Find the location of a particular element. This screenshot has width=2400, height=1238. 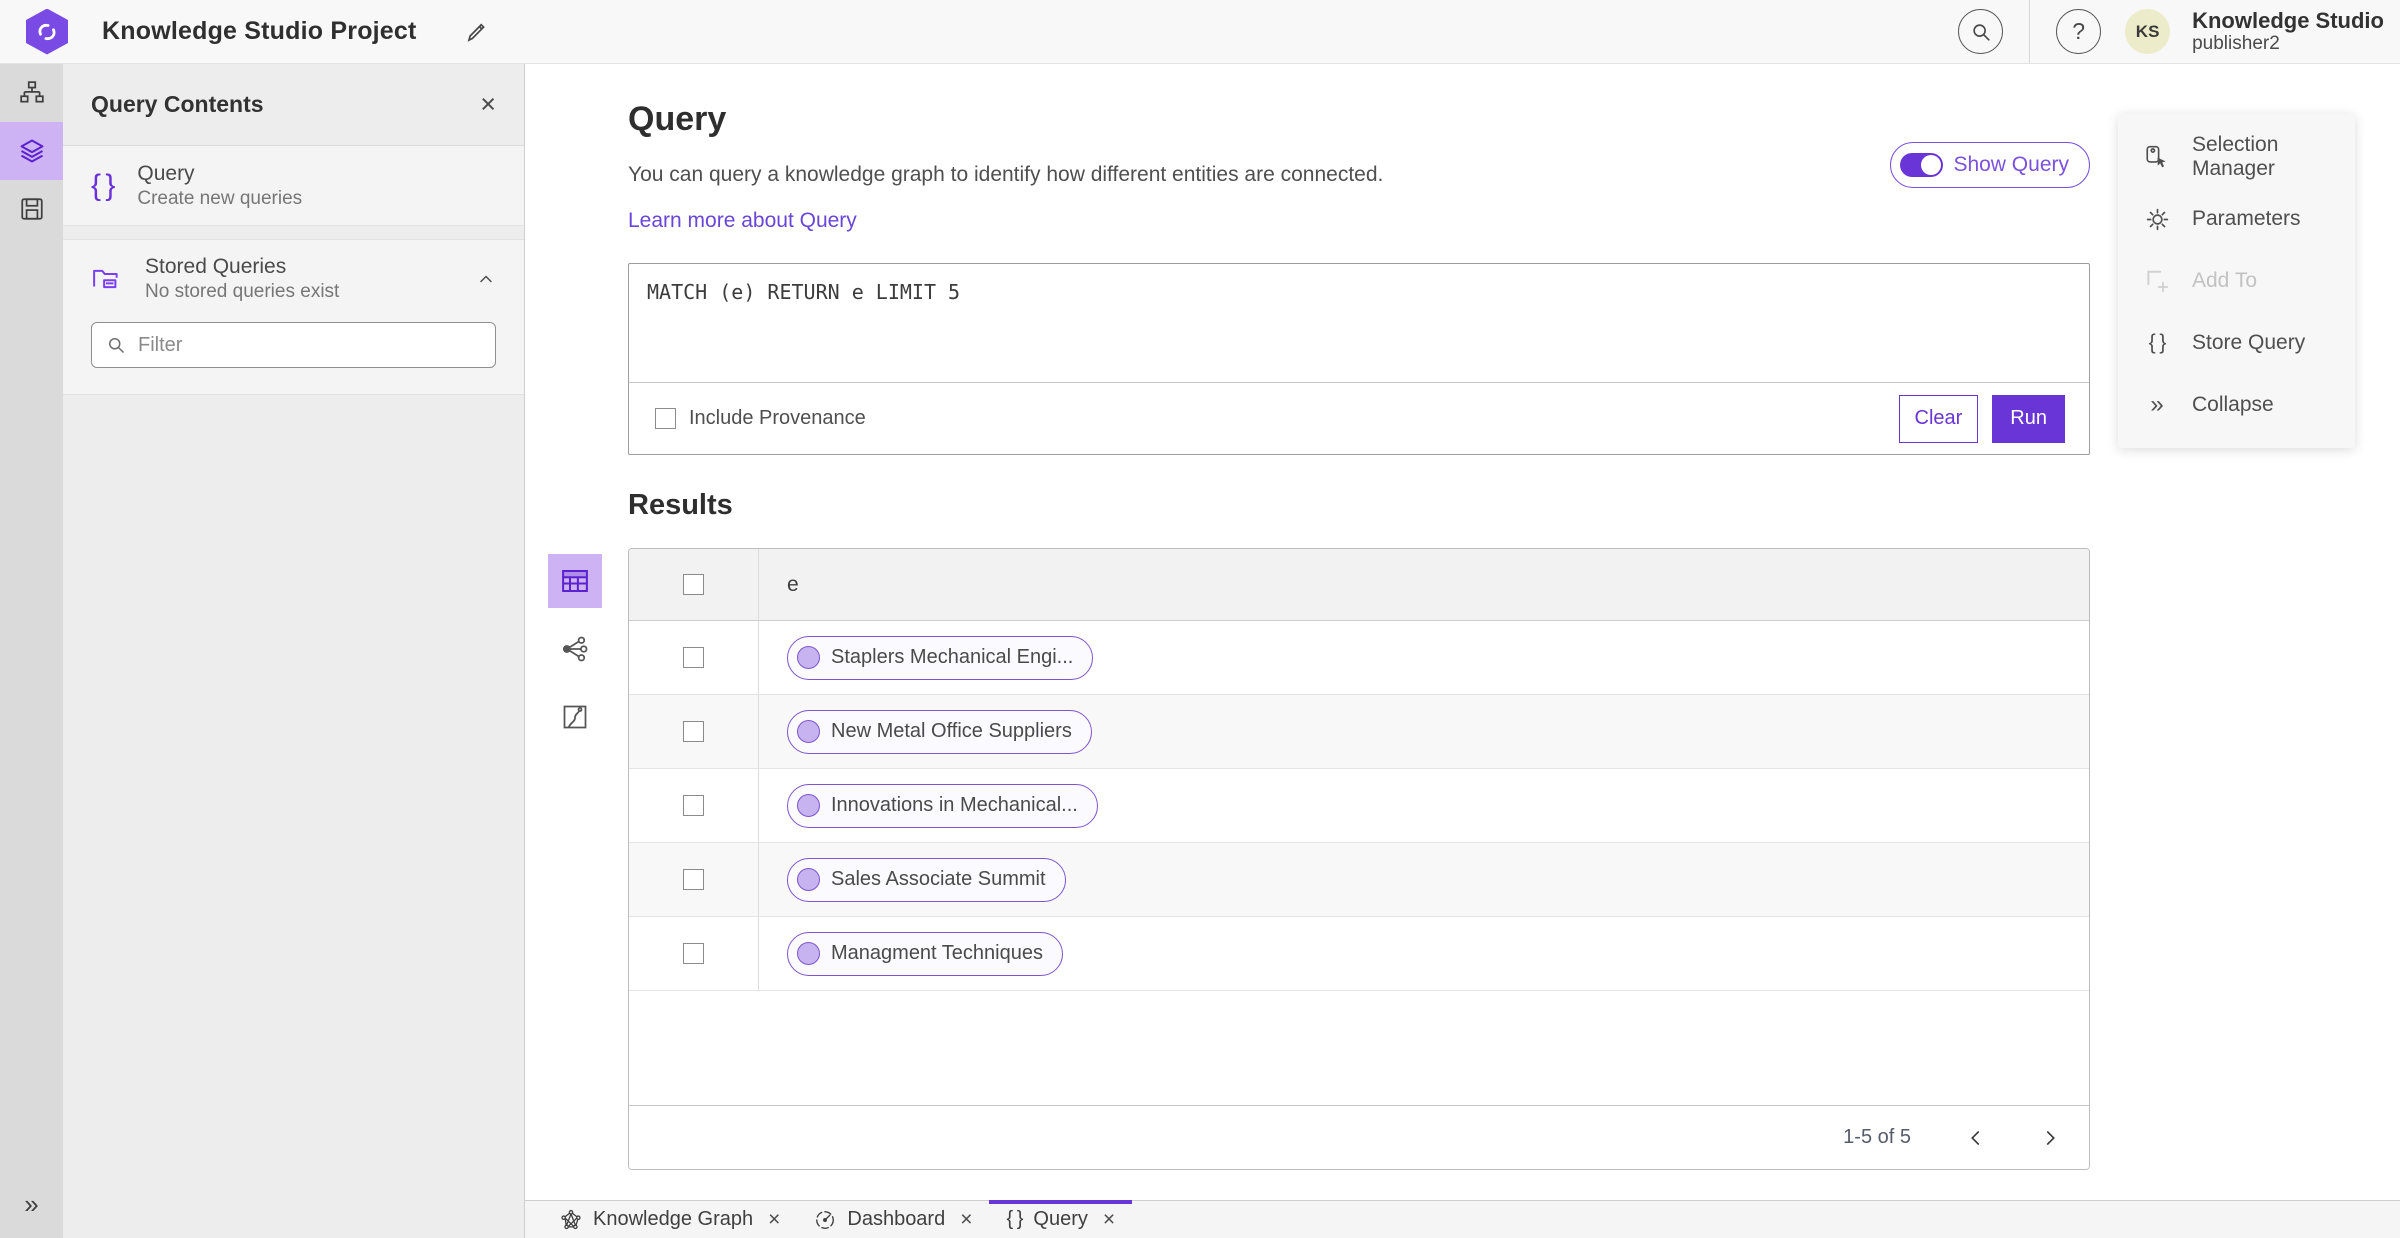

clear-button: Clear is located at coordinates (1938, 418).